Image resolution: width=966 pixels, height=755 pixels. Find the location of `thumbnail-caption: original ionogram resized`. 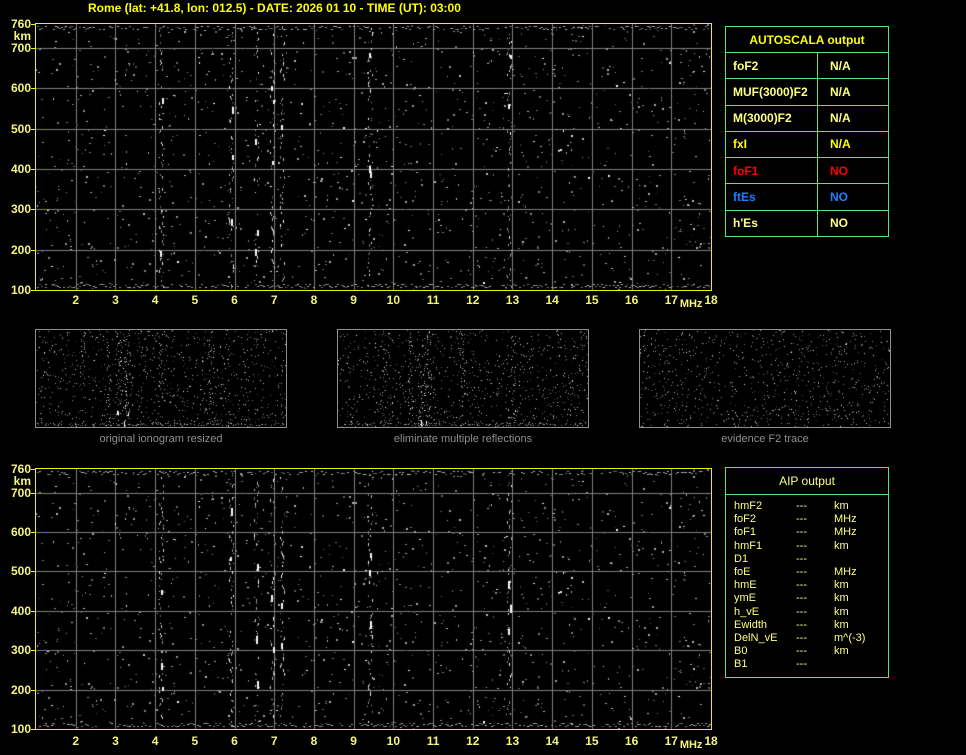

thumbnail-caption: original ionogram resized is located at coordinates (161, 439).